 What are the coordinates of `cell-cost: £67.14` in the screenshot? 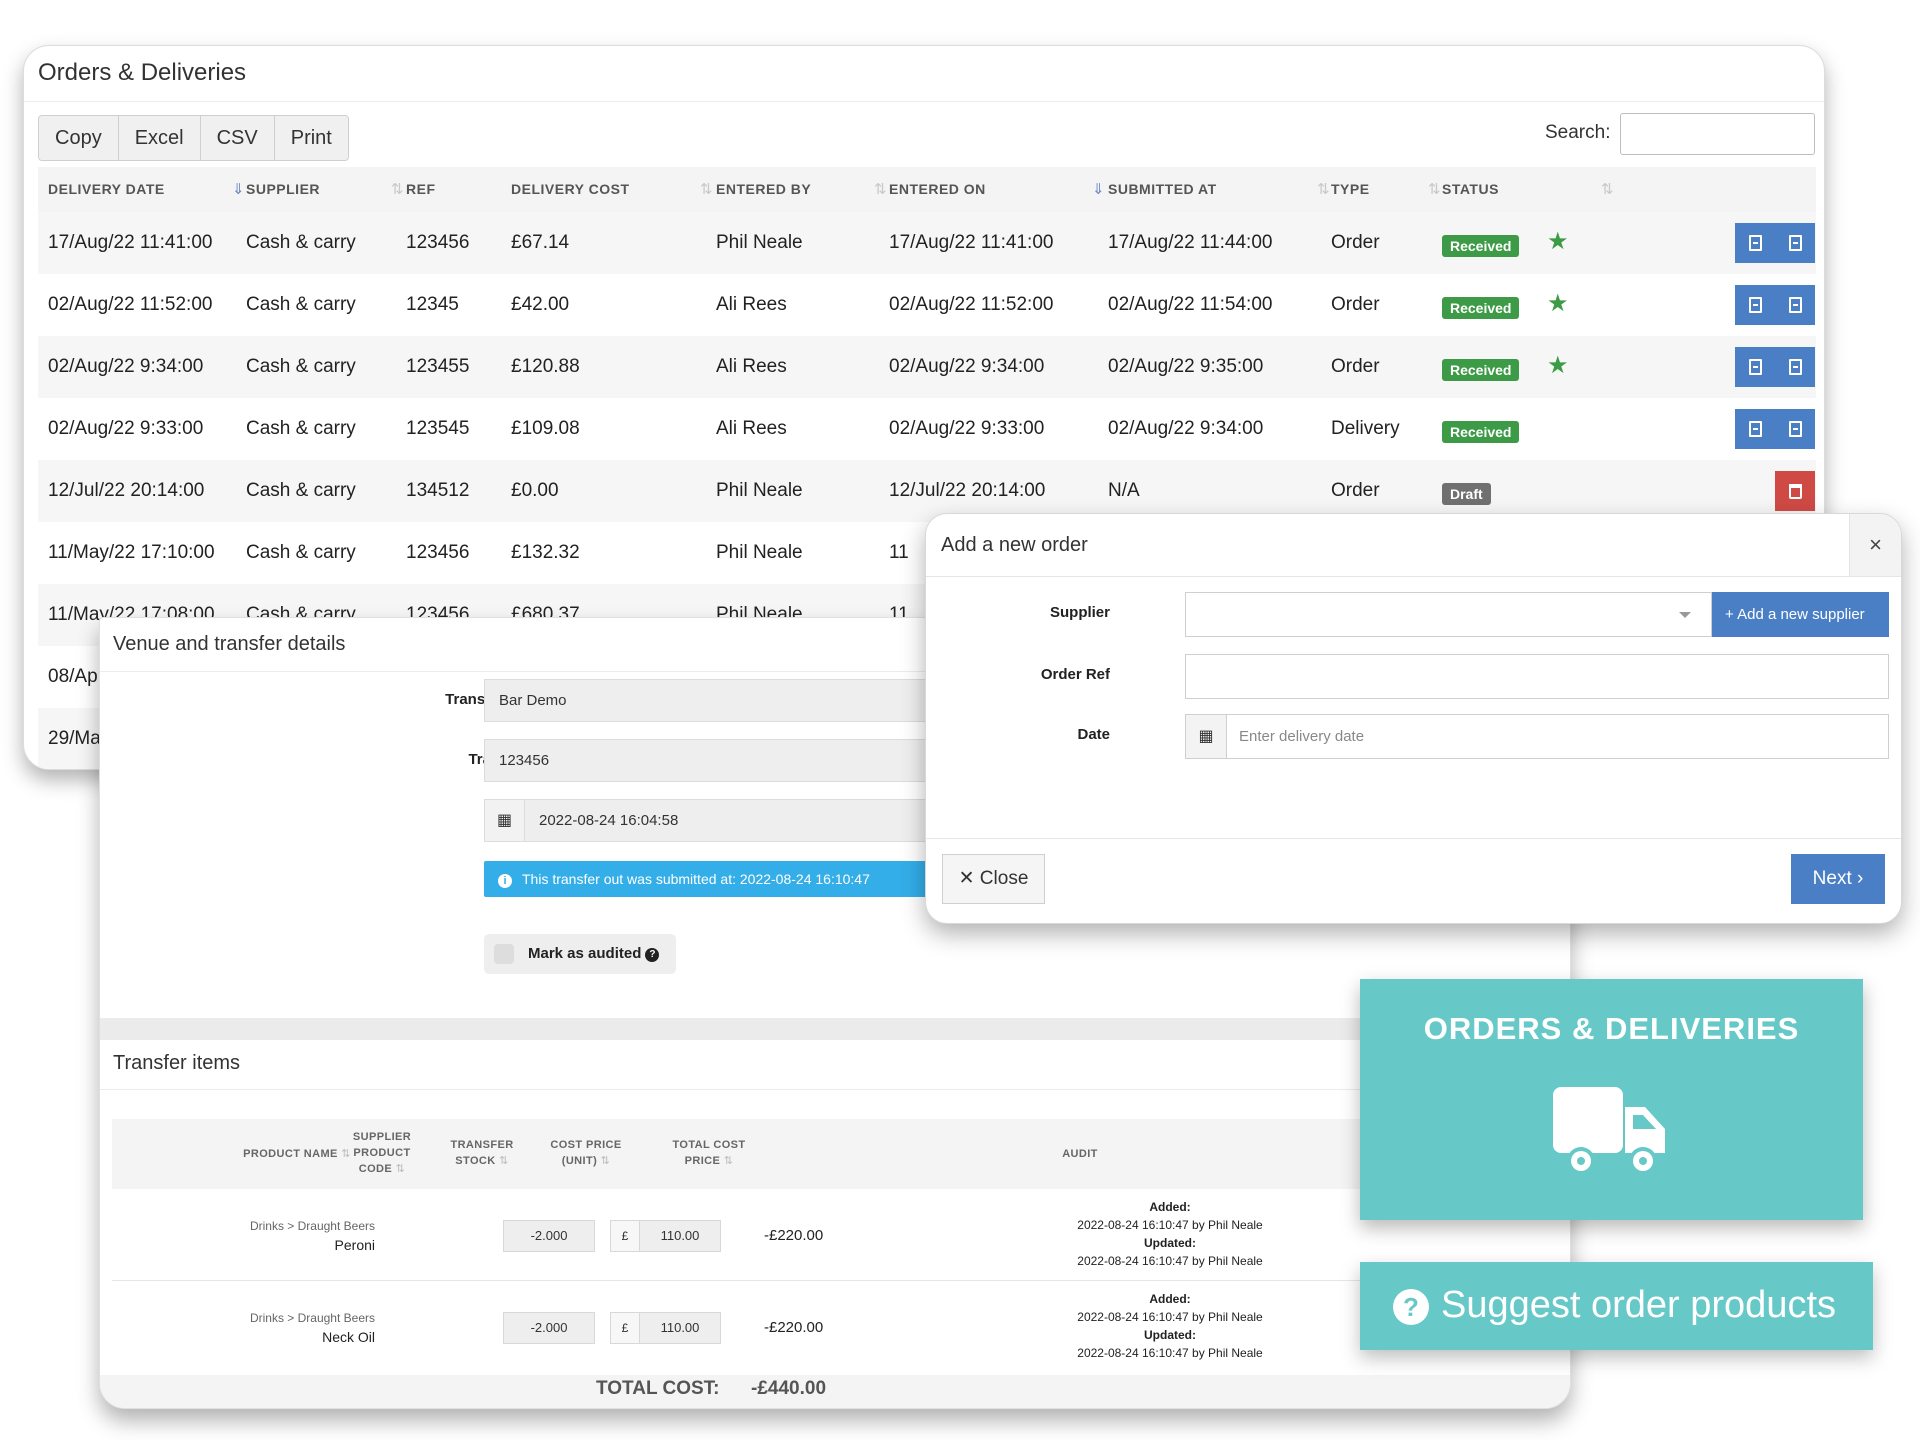 It's located at (540, 242).